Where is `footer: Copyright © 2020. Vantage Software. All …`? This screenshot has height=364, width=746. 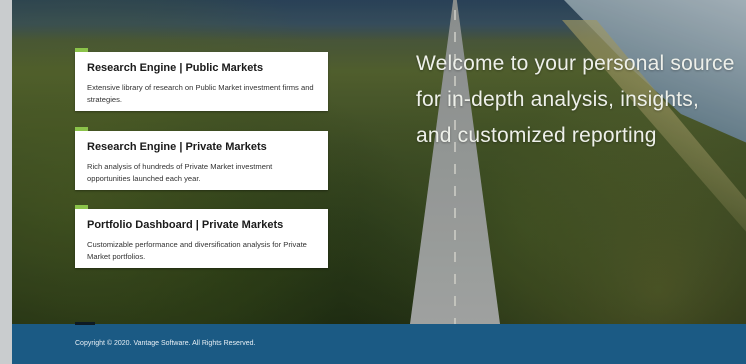 footer: Copyright © 2020. Vantage Software. All … is located at coordinates (379, 343).